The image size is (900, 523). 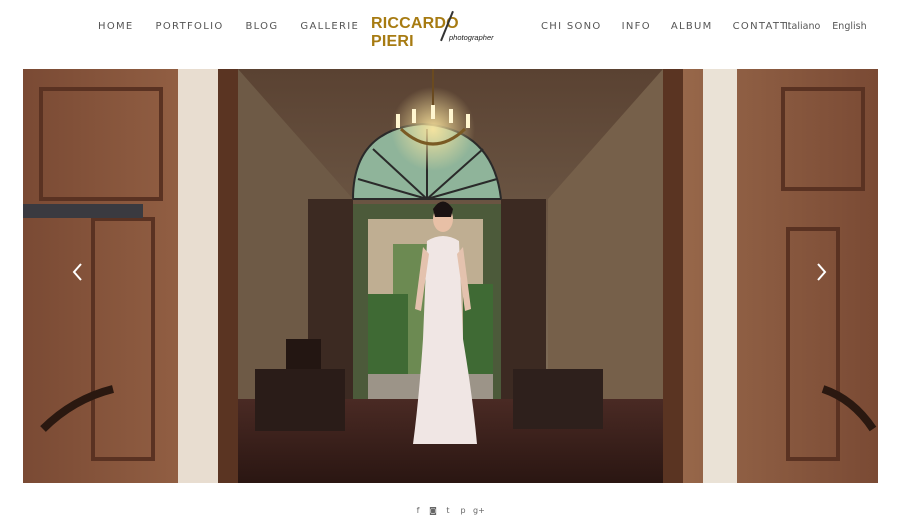 I want to click on chevron-left-icon, so click(x=78, y=272).